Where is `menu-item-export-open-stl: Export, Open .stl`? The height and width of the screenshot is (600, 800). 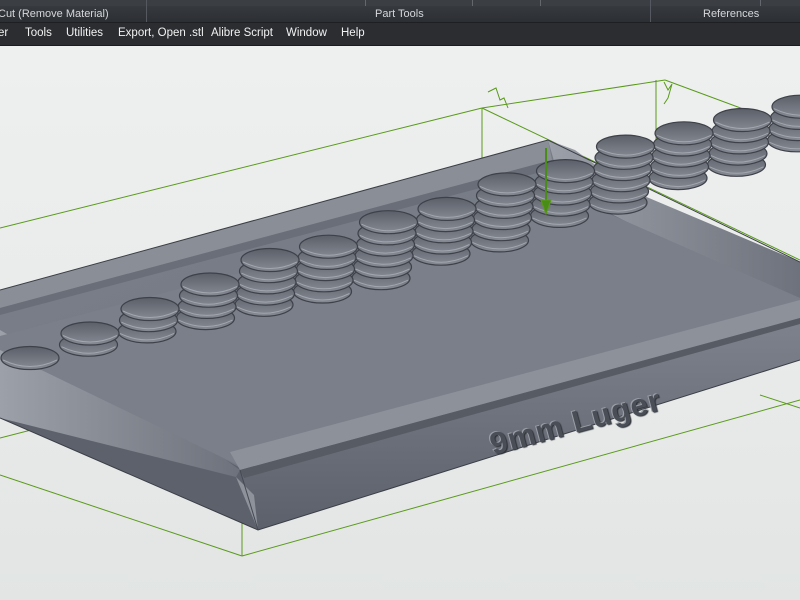
menu-item-export-open-stl: Export, Open .stl is located at coordinates (161, 33).